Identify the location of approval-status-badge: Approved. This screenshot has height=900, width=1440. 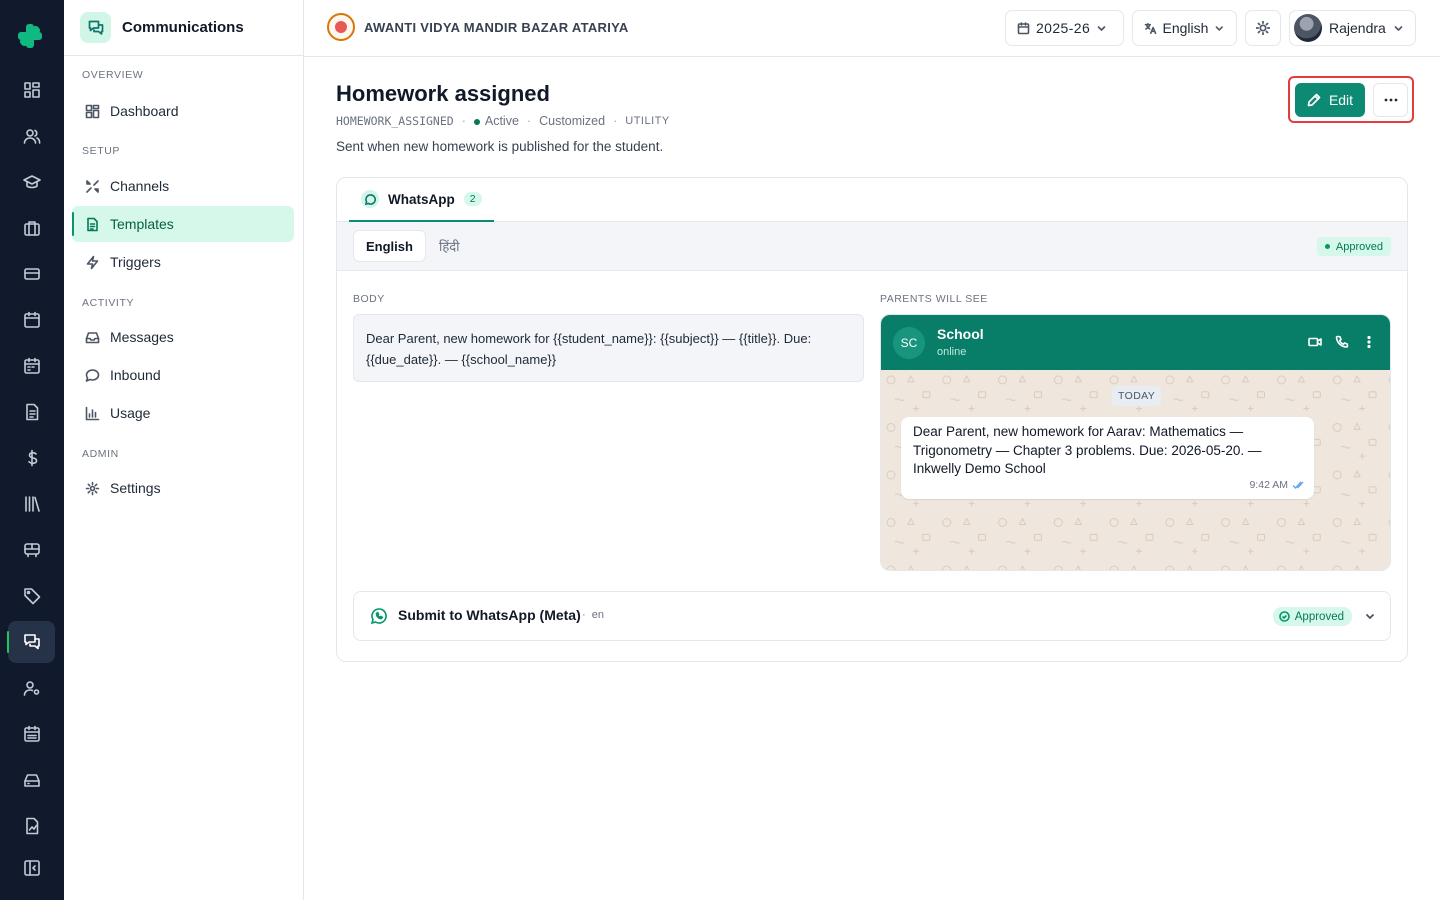
(1353, 246).